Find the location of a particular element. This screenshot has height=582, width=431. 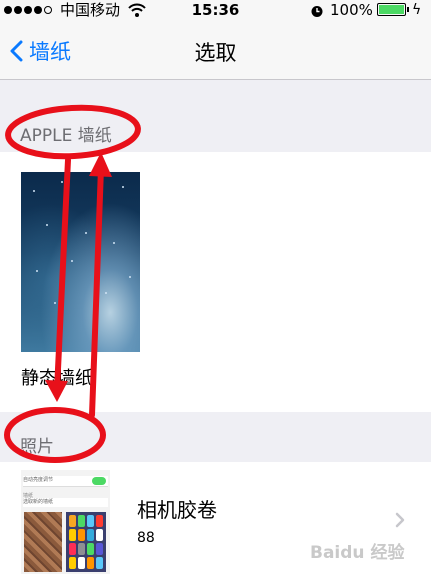

battery-percent: 100% is located at coordinates (351, 10).